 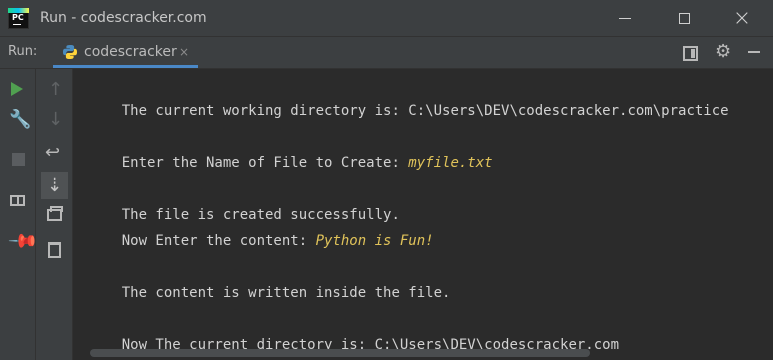 What do you see at coordinates (70, 52) in the screenshot?
I see `python-icon` at bounding box center [70, 52].